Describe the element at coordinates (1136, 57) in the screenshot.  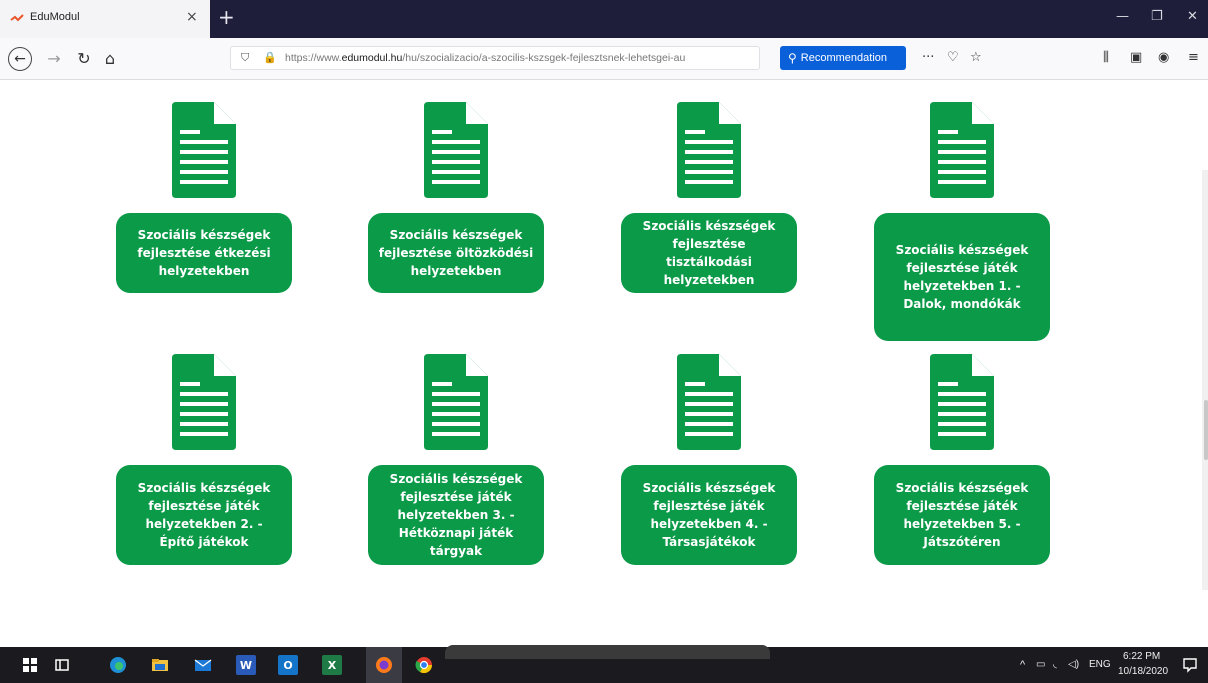
I see `sidebar-icon: ▣` at that location.